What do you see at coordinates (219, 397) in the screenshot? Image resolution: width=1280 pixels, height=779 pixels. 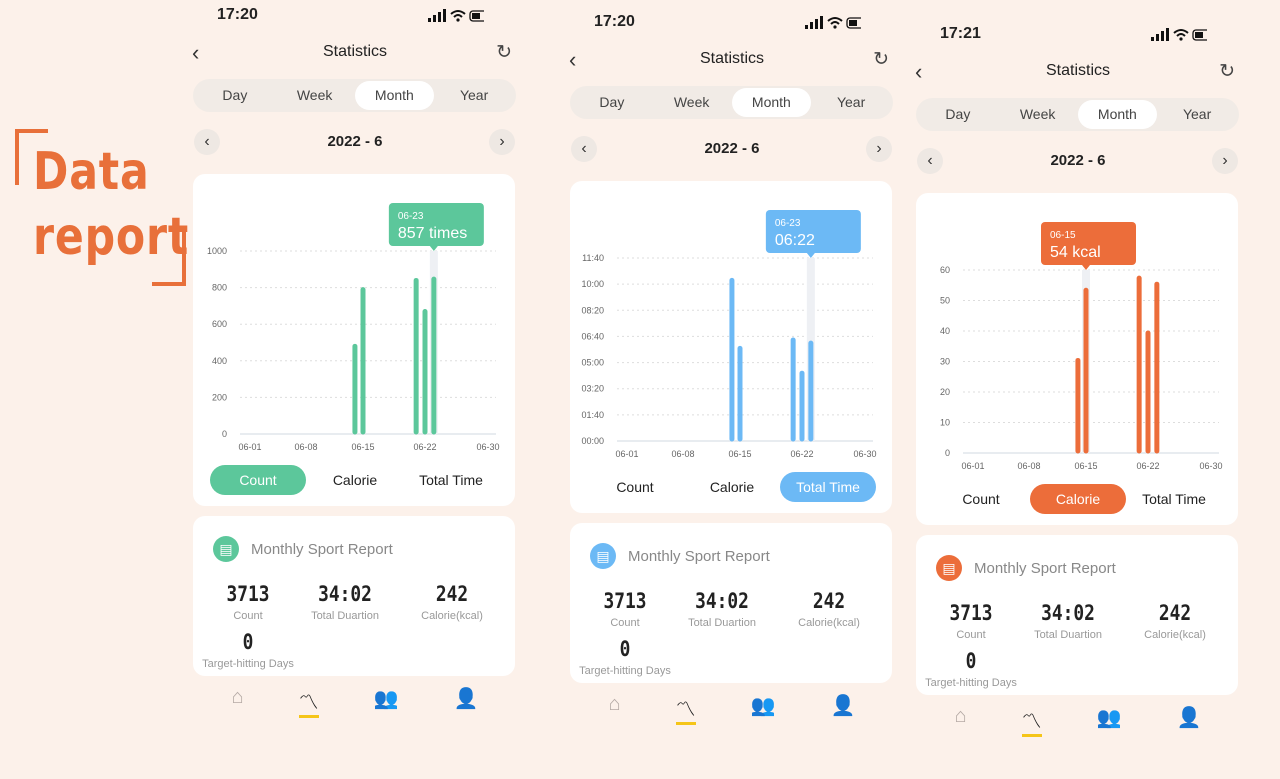 I see `y-tick-label: 200` at bounding box center [219, 397].